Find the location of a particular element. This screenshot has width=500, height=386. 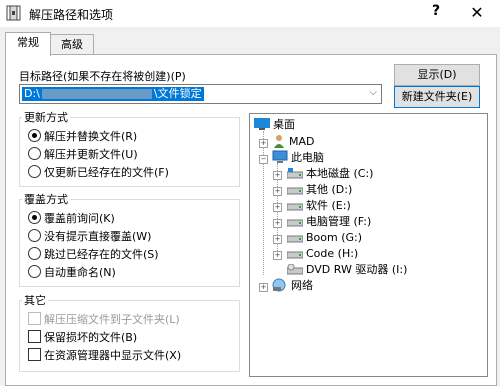

radio-overwrite-without-prompt: 没有提示直接覆盖(W) is located at coordinates (89, 237).